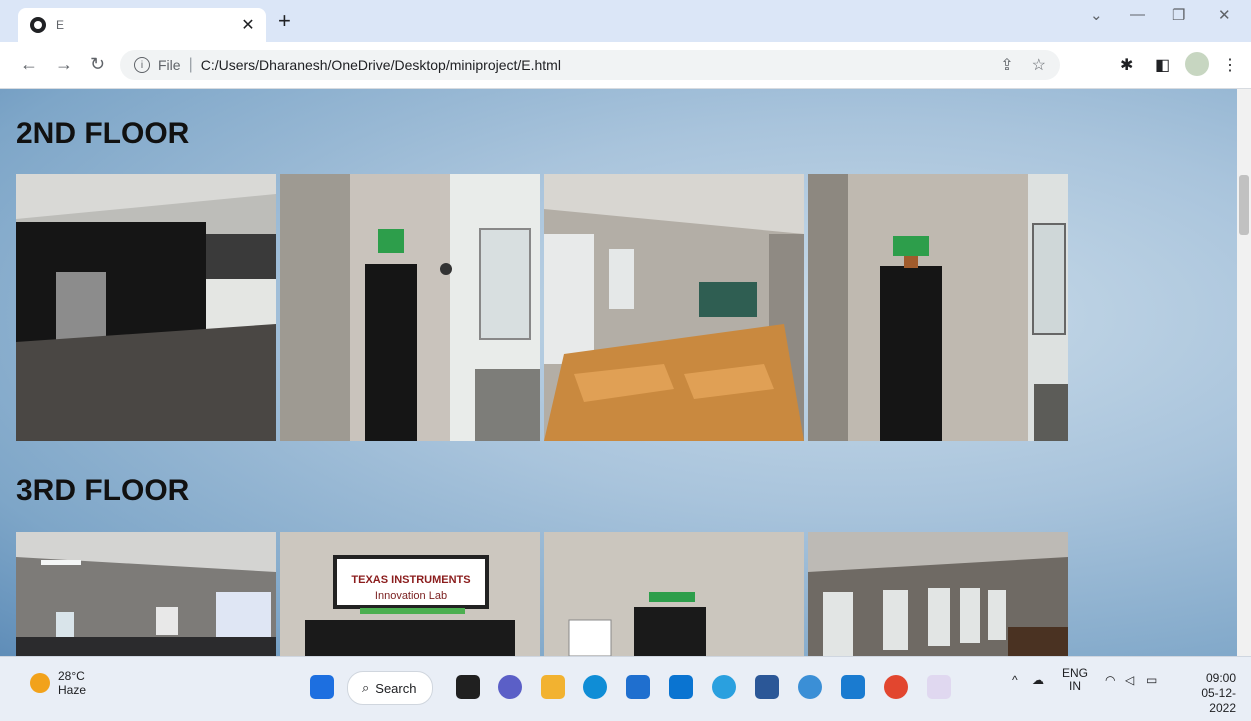  I want to click on lab-windows-photo, so click(938, 594).